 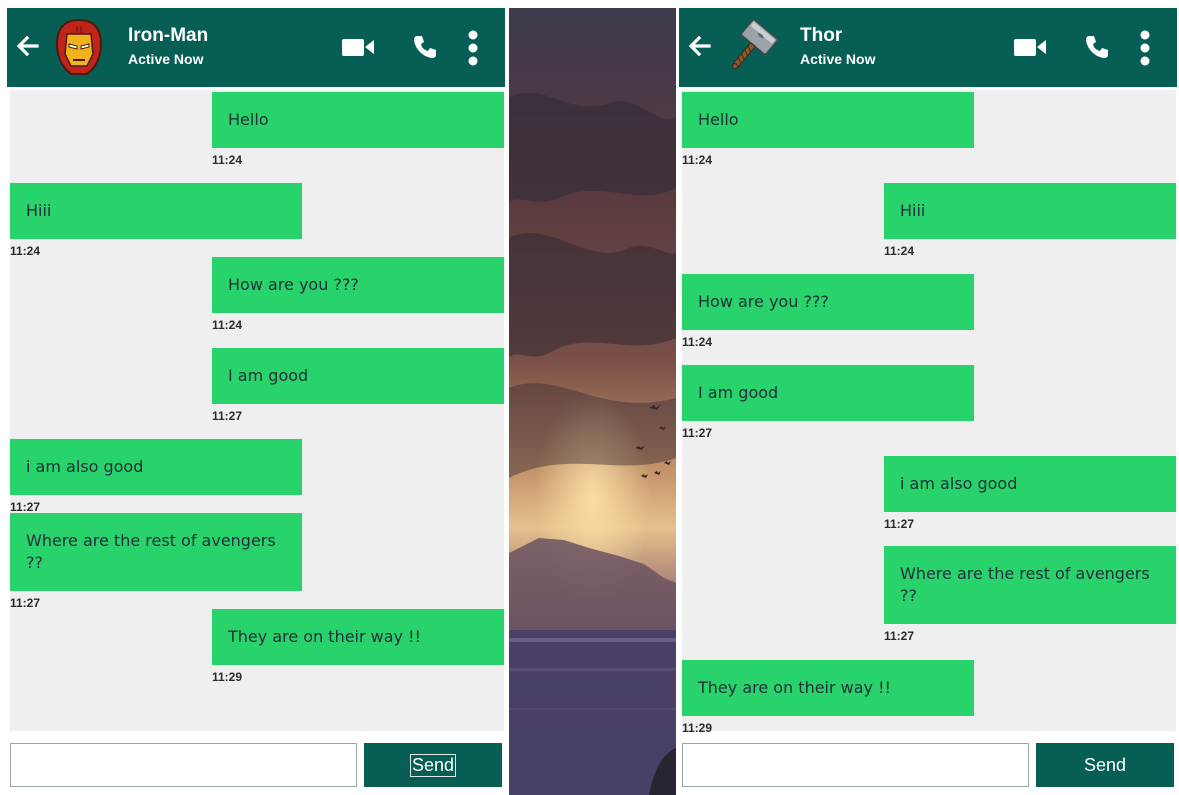 What do you see at coordinates (79, 47) in the screenshot?
I see `iron-man-helmet-icon` at bounding box center [79, 47].